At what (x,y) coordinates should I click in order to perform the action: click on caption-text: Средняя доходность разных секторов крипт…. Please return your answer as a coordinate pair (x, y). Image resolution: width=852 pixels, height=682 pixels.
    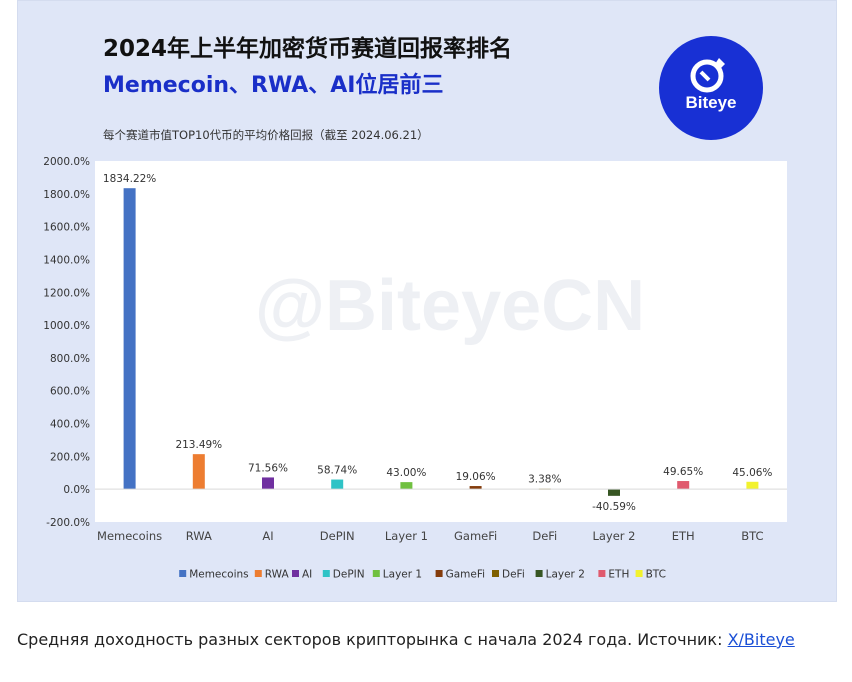
    Looking at the image, I should click on (372, 639).